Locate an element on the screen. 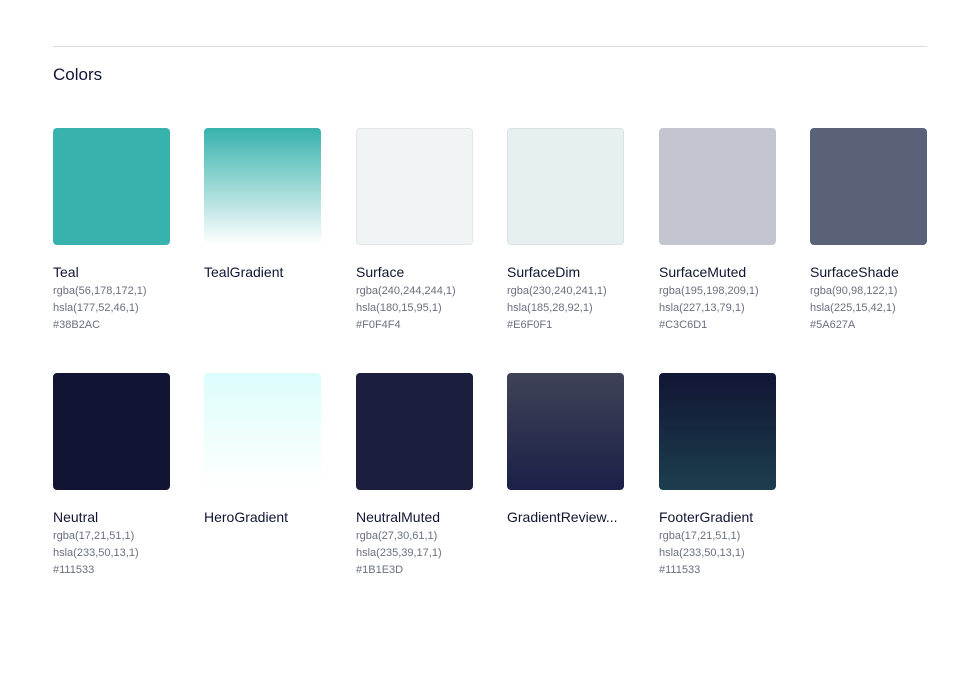  swatch-rgba: rgba(90,98,122,1) is located at coordinates (854, 291).